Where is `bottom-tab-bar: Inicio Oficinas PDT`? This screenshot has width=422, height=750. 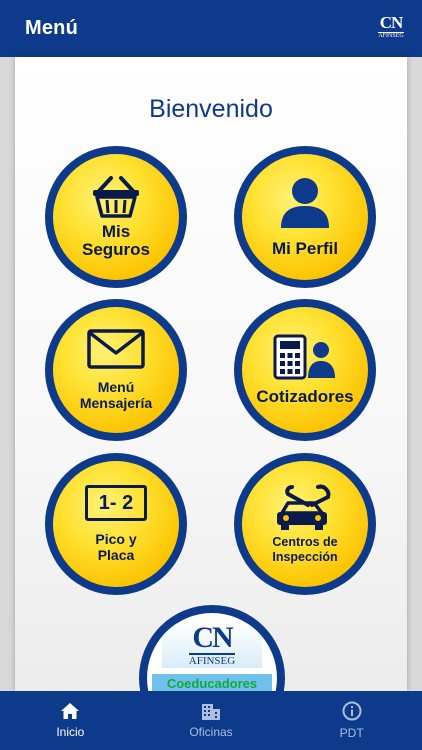 bottom-tab-bar: Inicio Oficinas PDT is located at coordinates (211, 720).